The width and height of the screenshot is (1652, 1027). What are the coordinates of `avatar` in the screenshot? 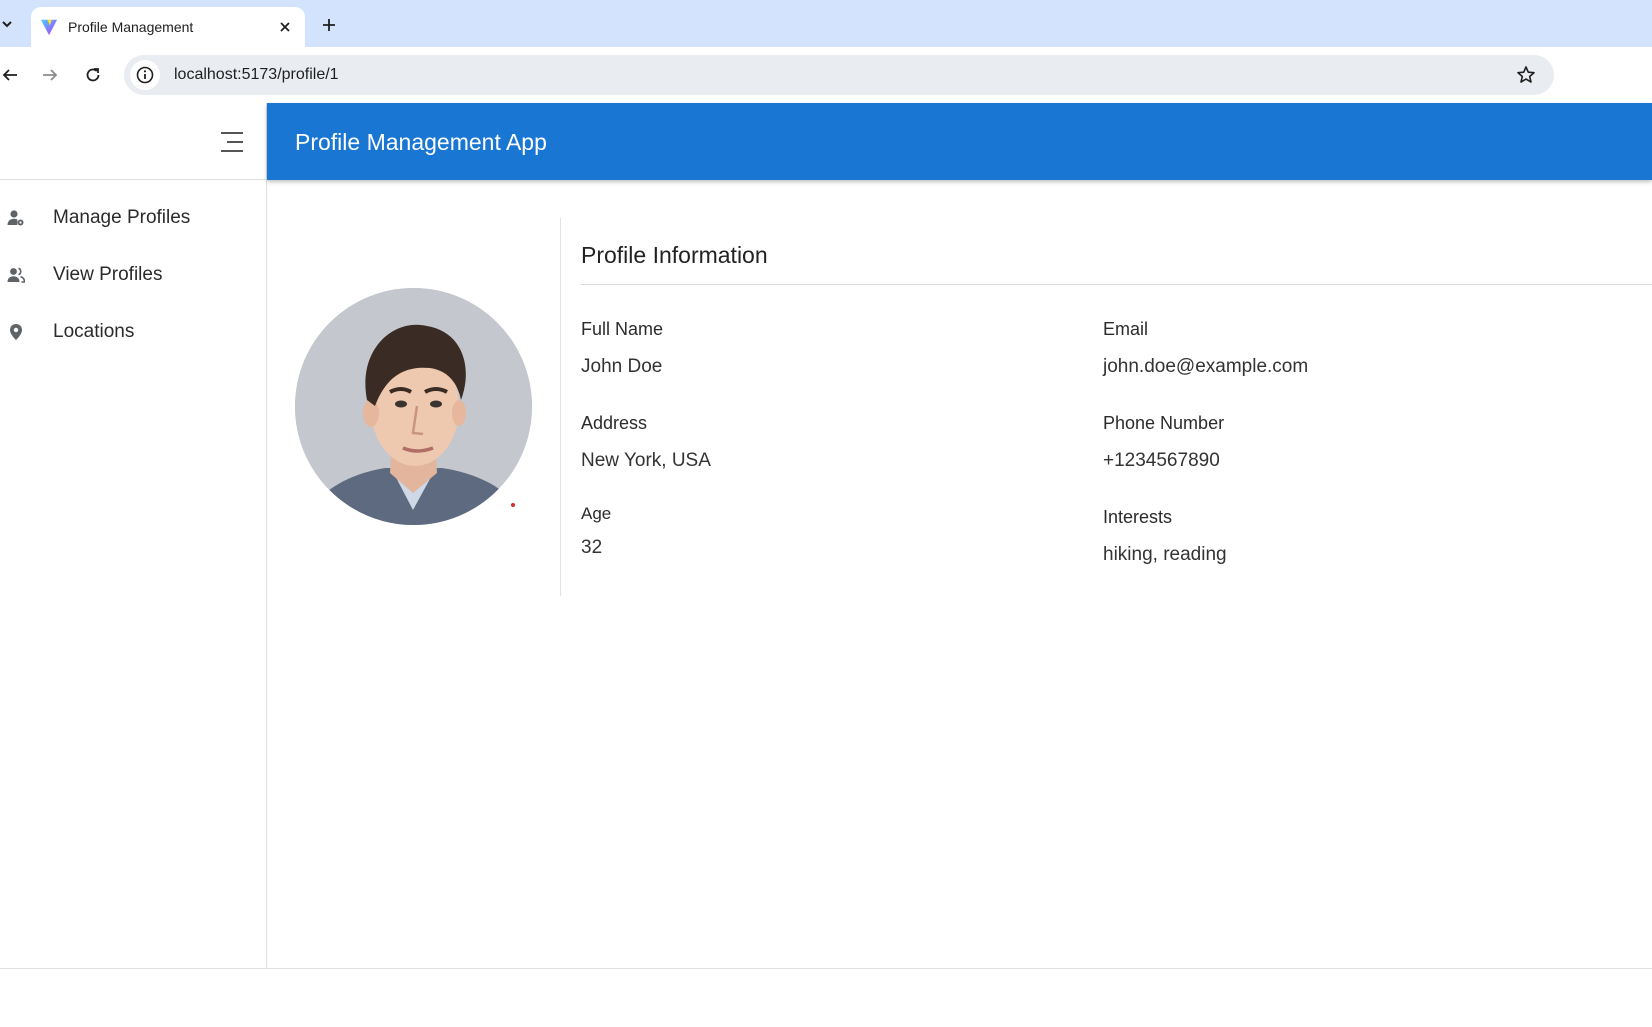 It's located at (413, 406).